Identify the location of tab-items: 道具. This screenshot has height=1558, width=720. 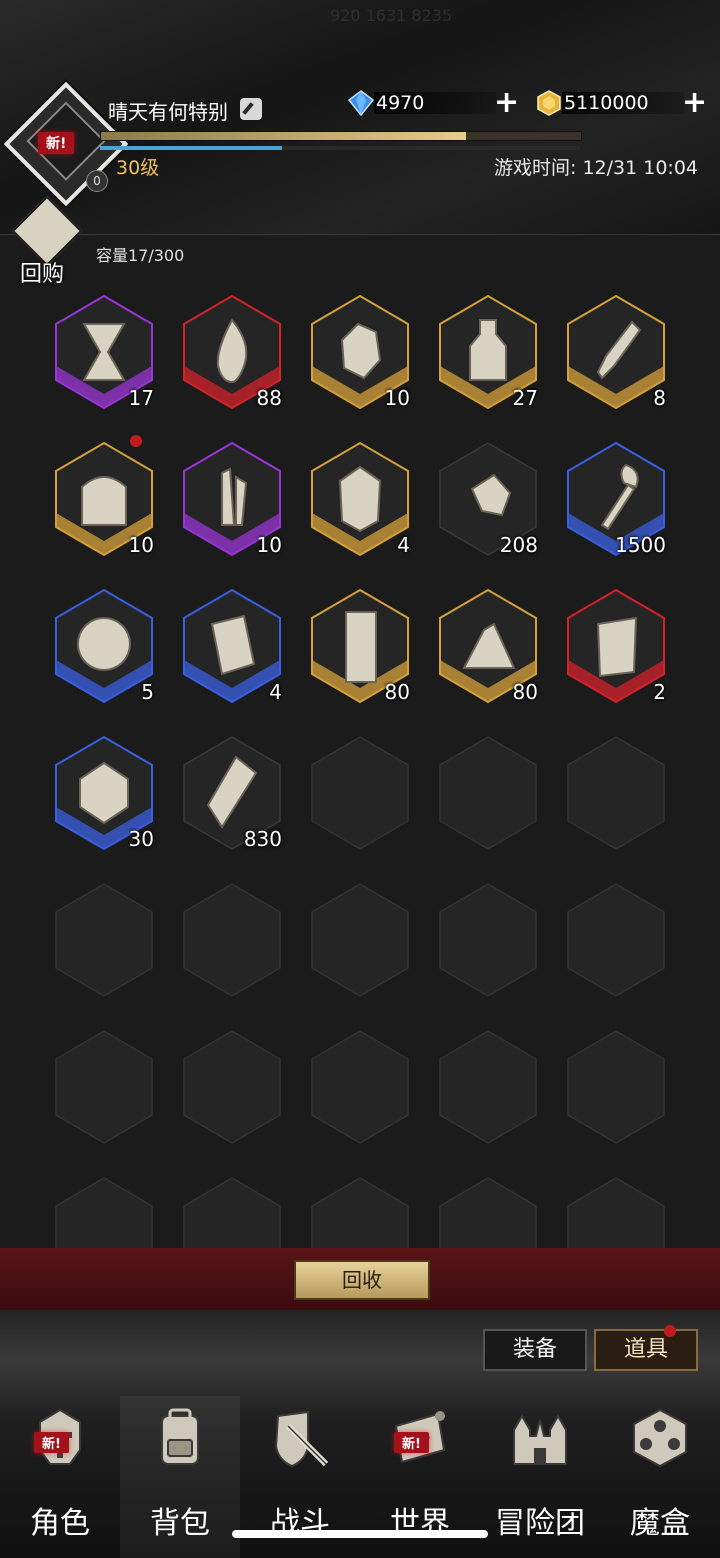
(646, 1348).